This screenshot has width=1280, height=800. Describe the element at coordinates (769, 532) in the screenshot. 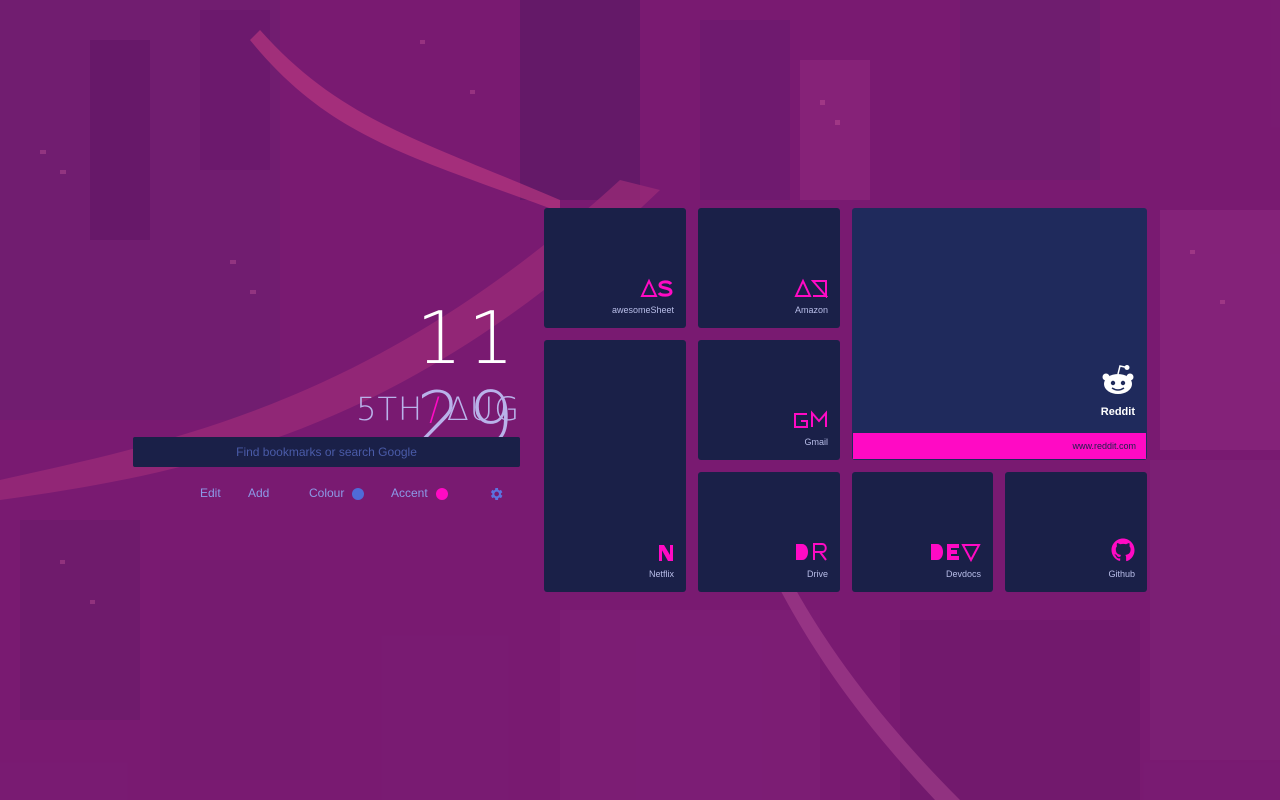

I see `bookmark-drive: Drive` at that location.